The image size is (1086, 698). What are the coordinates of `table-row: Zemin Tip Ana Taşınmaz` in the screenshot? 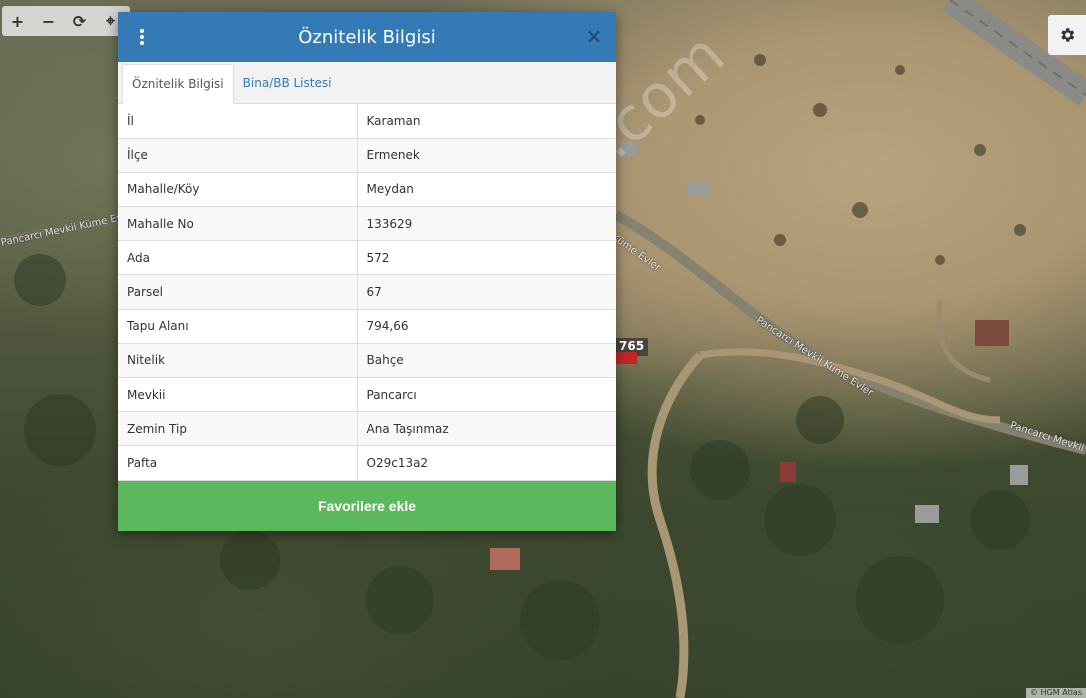 It's located at (367, 429).